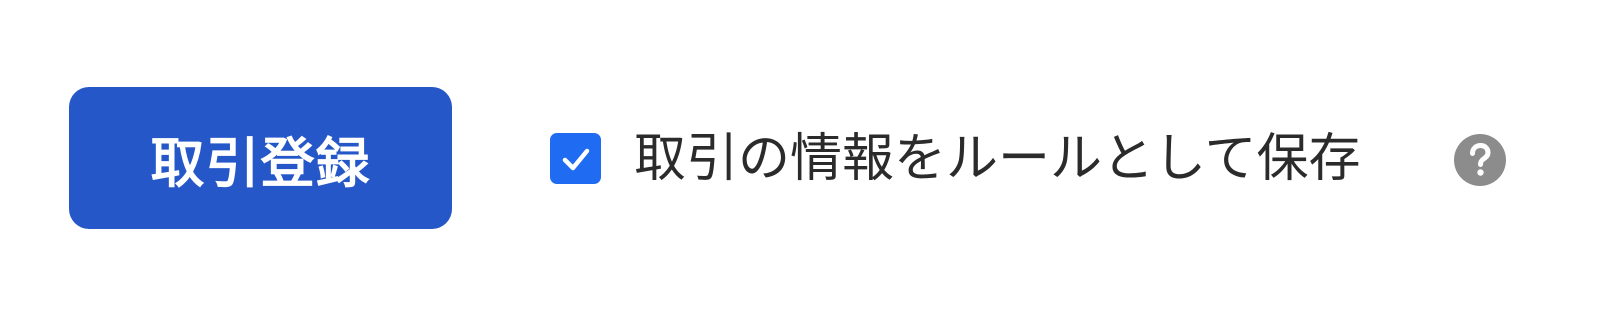 This screenshot has height=318, width=1600. I want to click on save-as-rule-checkbox, so click(575, 158).